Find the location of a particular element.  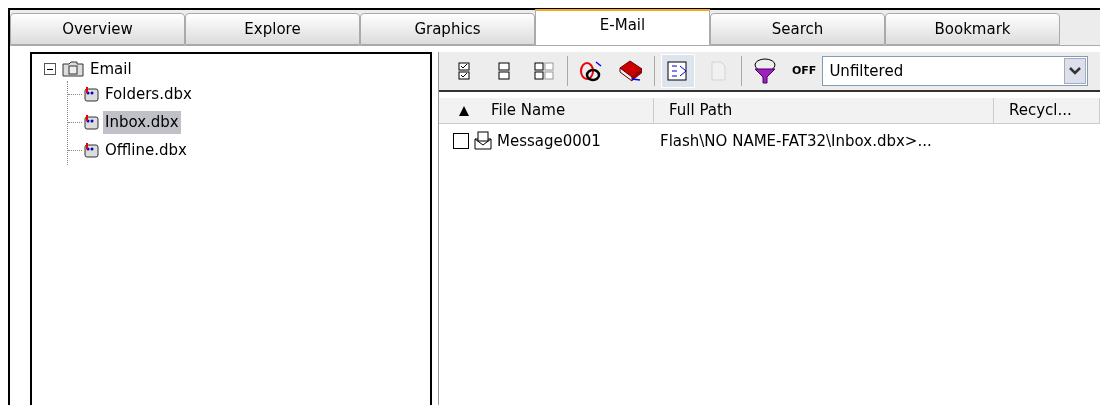

funnel-icon is located at coordinates (765, 71).